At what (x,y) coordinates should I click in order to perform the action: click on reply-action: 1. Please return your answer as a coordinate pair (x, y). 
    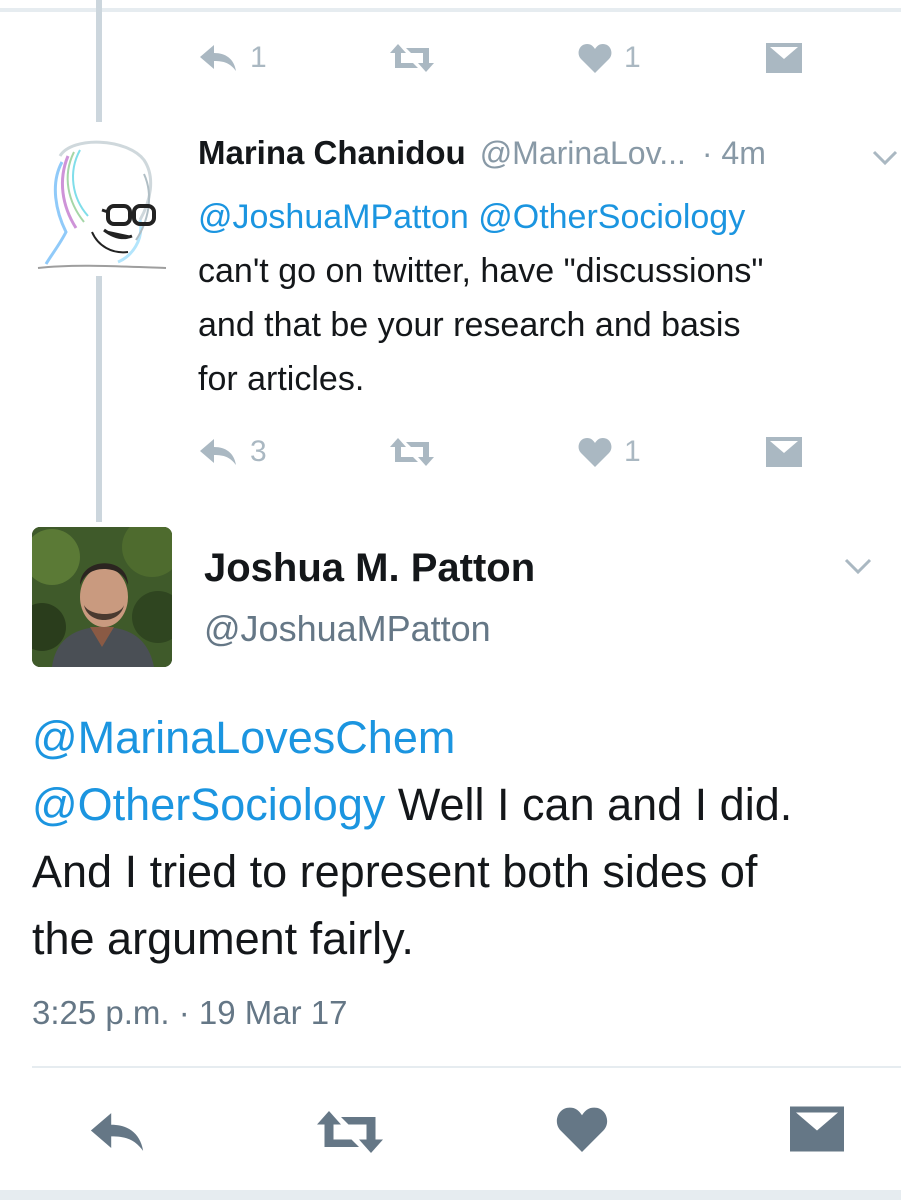
    Looking at the image, I should click on (232, 58).